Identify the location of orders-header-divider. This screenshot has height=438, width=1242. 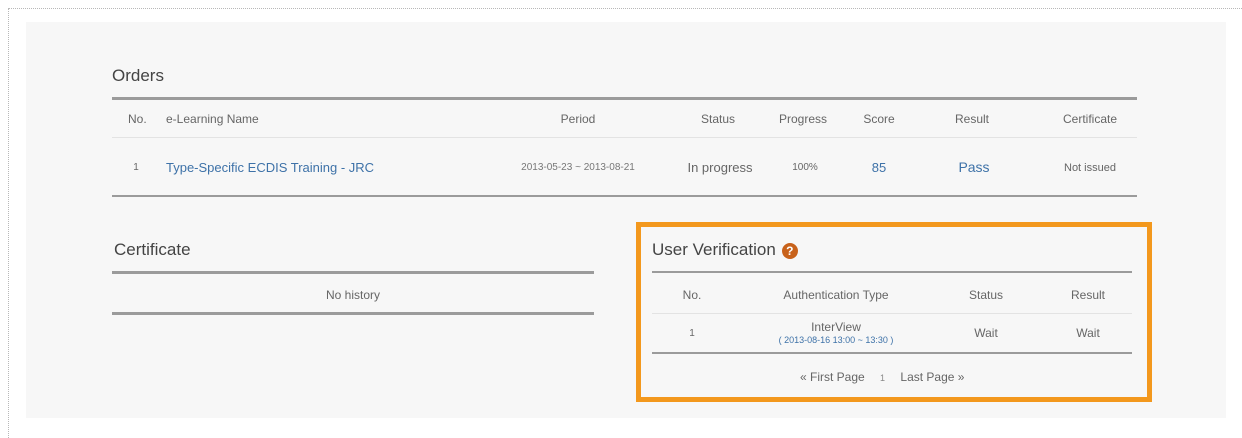
(624, 137).